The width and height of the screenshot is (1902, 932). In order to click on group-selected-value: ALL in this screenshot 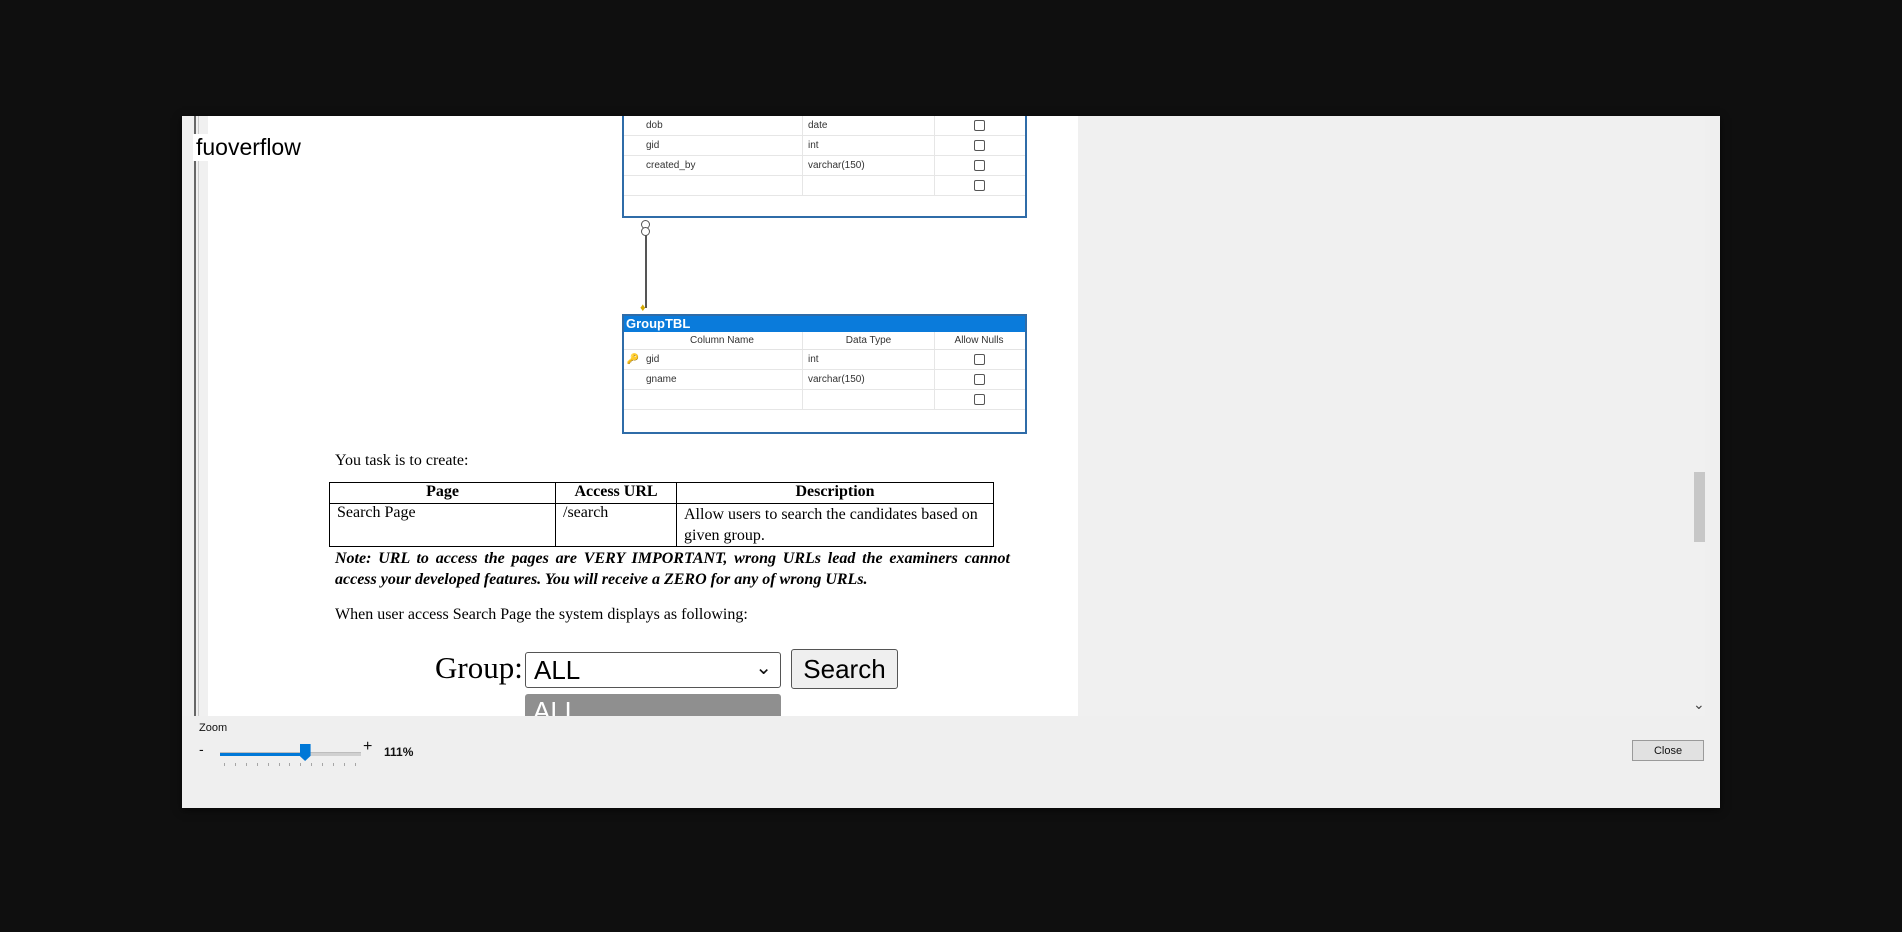, I will do `click(557, 670)`.